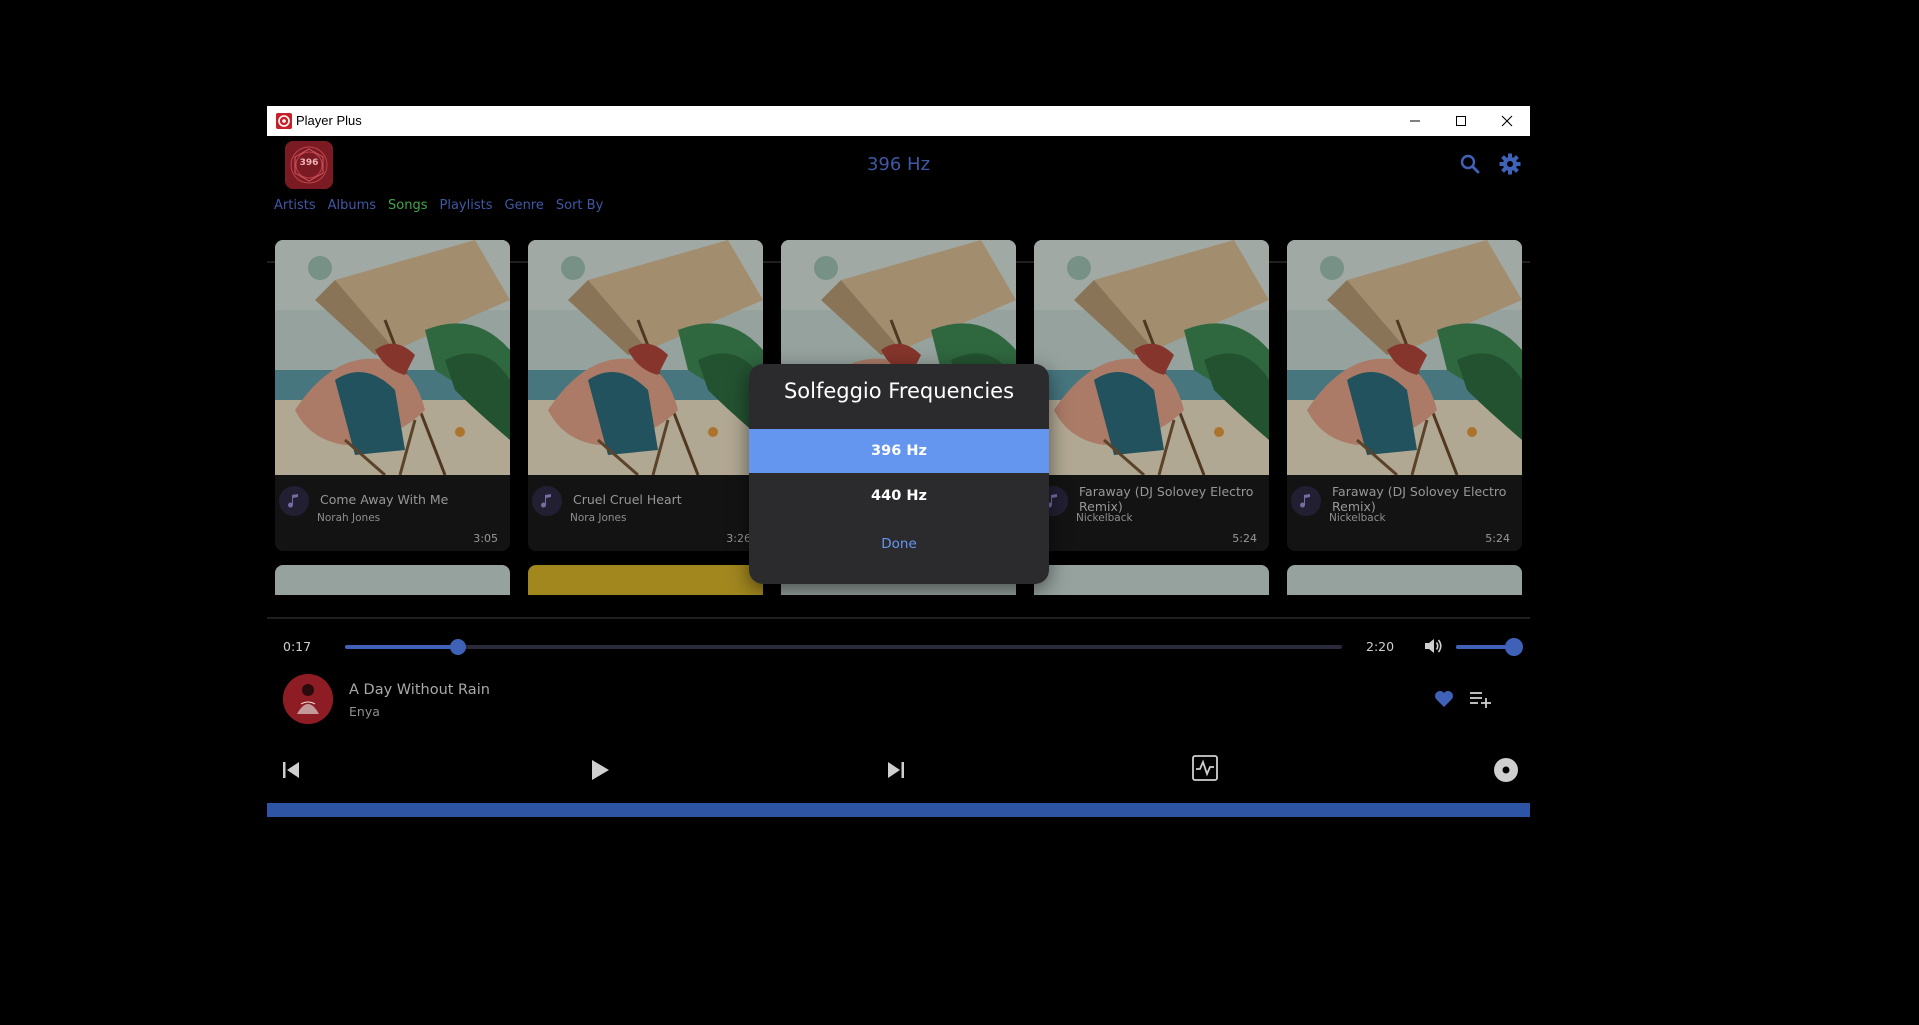  I want to click on close-icon, so click(1507, 121).